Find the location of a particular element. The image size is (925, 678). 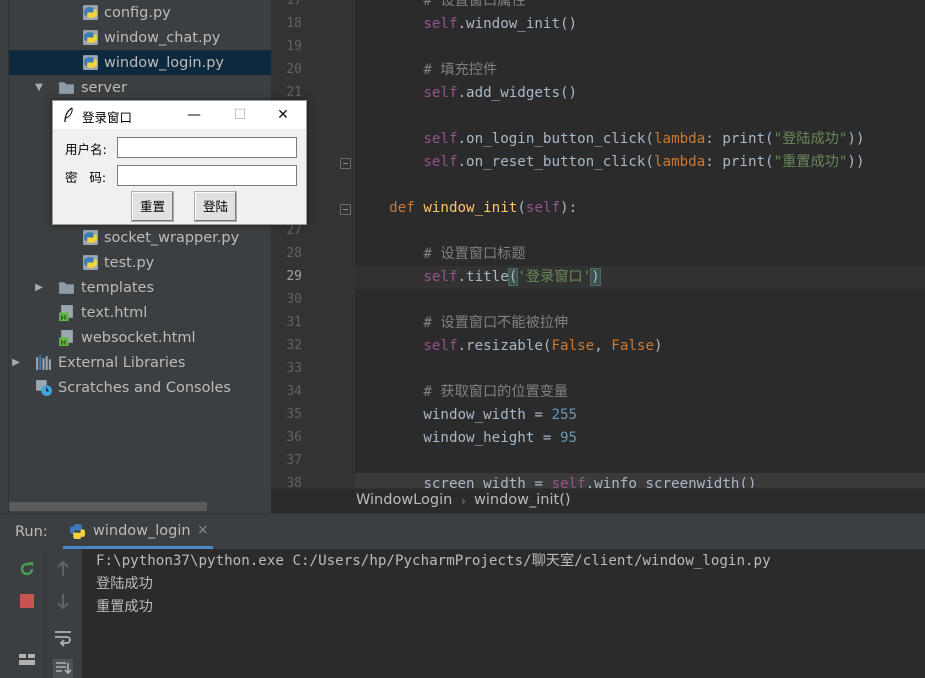

code-token: ) is located at coordinates (658, 346).